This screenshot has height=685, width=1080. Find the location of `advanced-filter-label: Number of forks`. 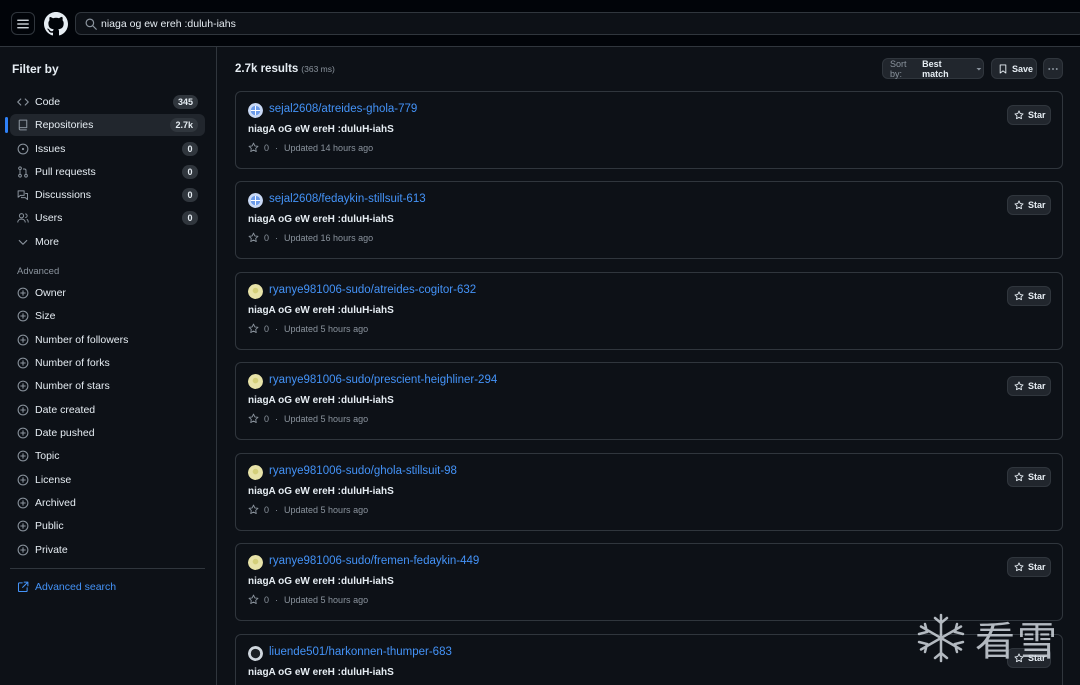

advanced-filter-label: Number of forks is located at coordinates (72, 363).